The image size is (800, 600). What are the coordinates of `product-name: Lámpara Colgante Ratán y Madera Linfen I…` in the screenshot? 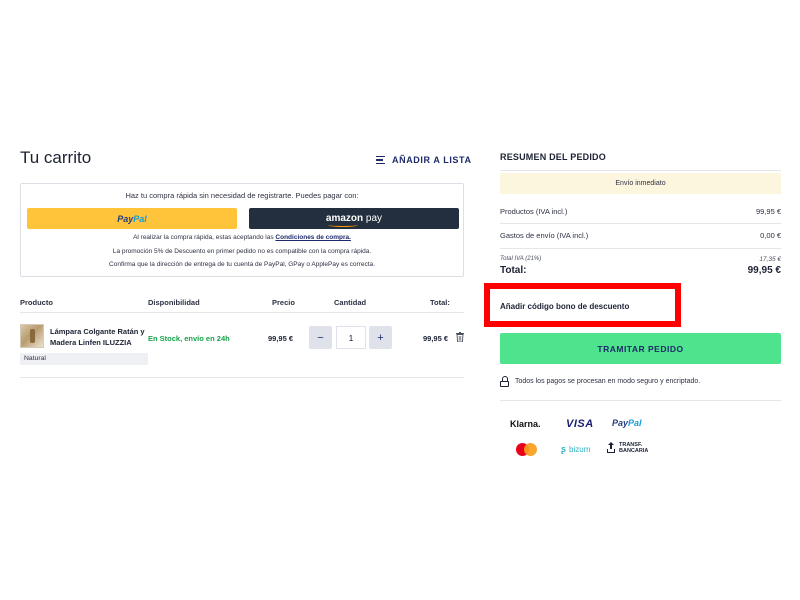 It's located at (99, 337).